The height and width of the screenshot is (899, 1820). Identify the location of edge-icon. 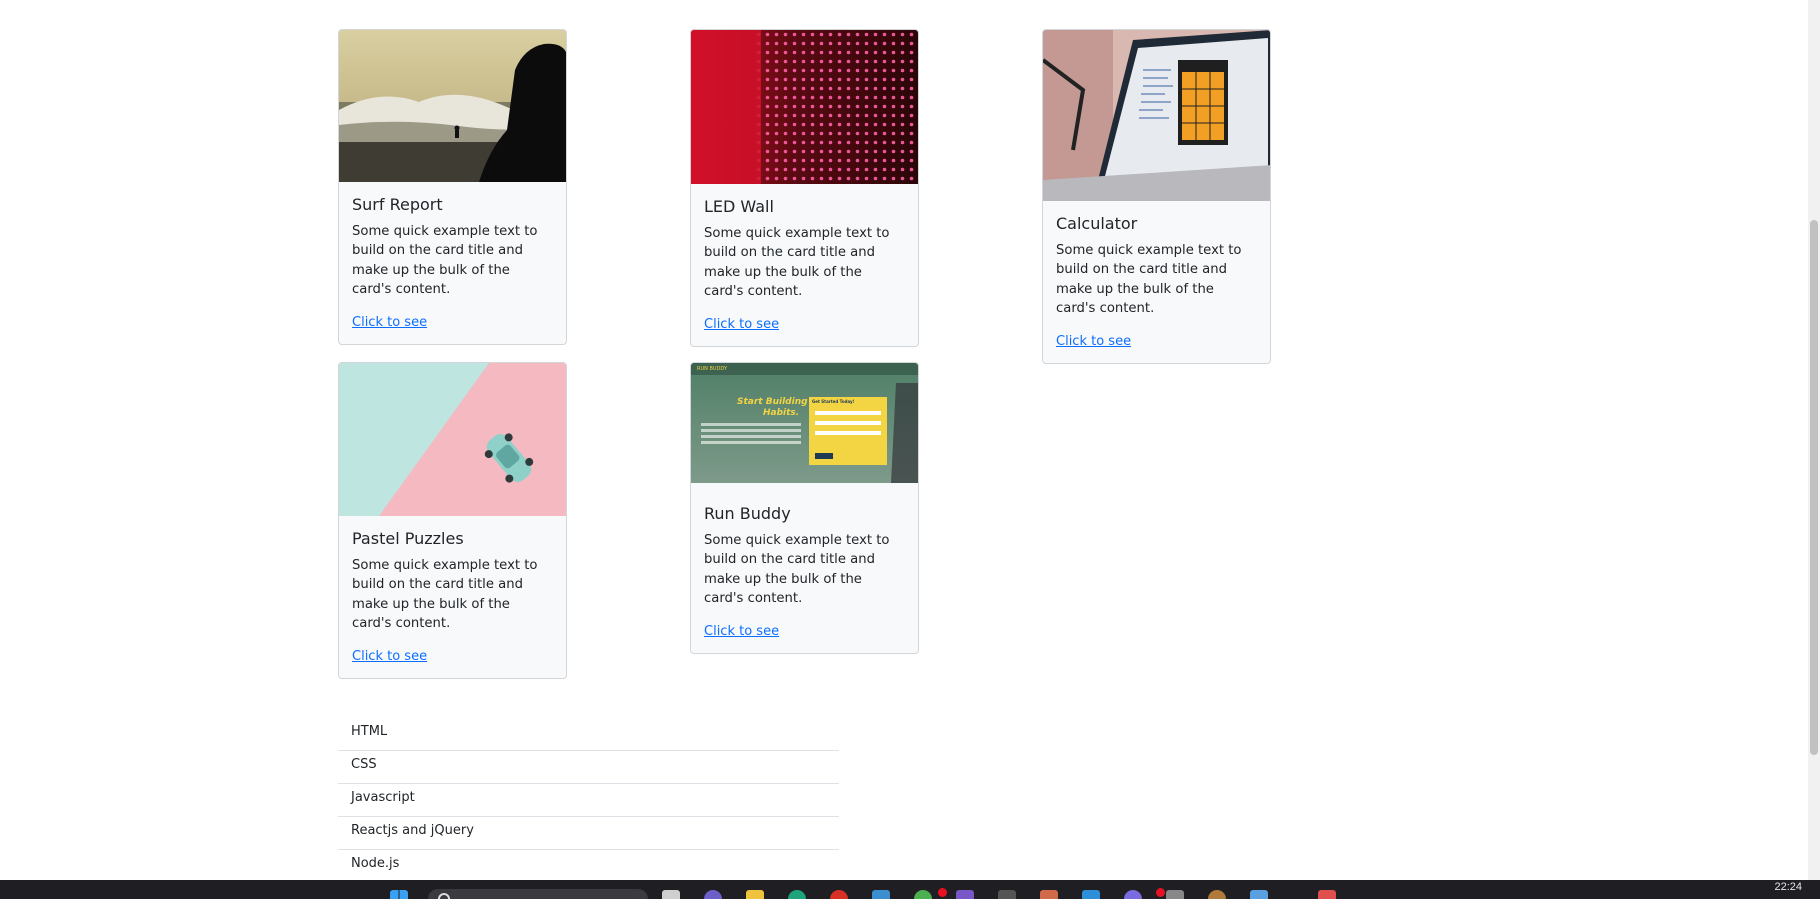
(797, 894).